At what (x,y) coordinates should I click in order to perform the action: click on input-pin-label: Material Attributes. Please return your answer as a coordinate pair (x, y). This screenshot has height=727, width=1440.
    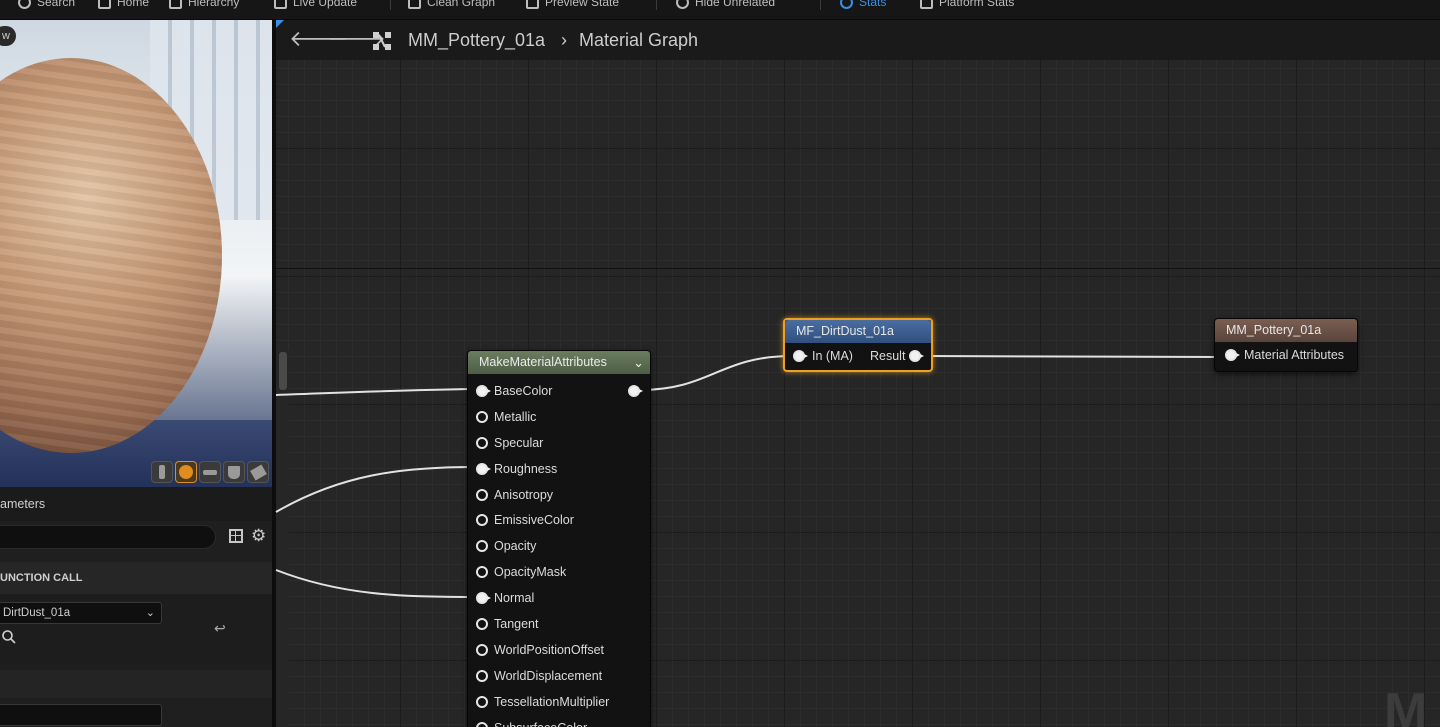
    Looking at the image, I should click on (1294, 355).